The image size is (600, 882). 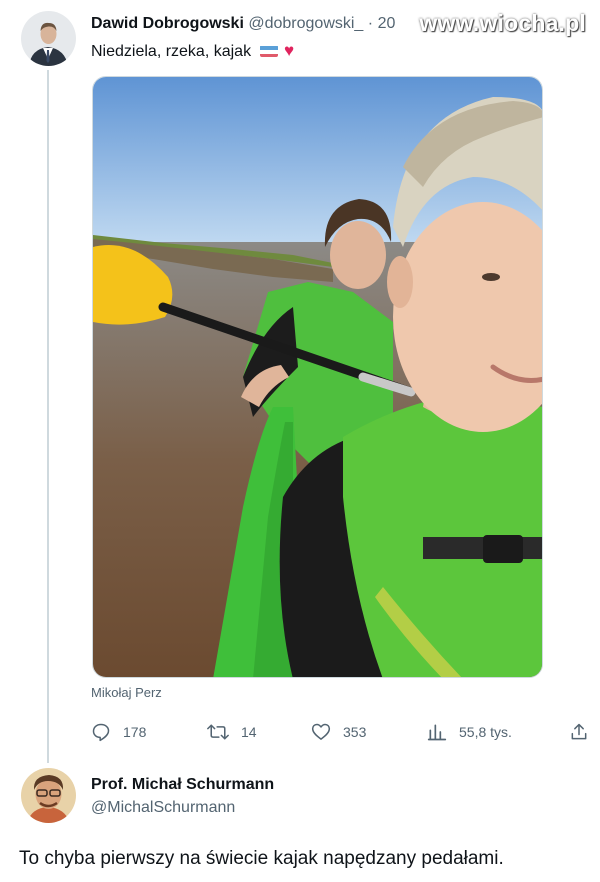 What do you see at coordinates (48, 416) in the screenshot?
I see `thread-line` at bounding box center [48, 416].